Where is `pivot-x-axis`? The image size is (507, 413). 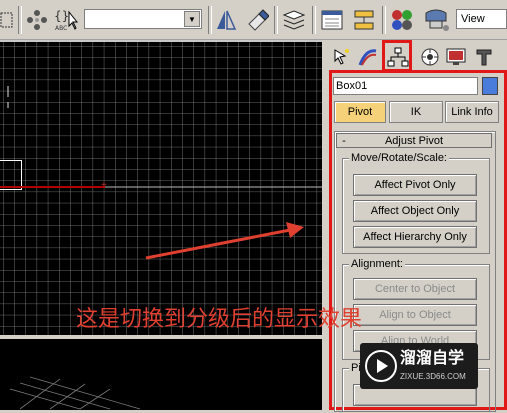
pivot-x-axis is located at coordinates (52, 187).